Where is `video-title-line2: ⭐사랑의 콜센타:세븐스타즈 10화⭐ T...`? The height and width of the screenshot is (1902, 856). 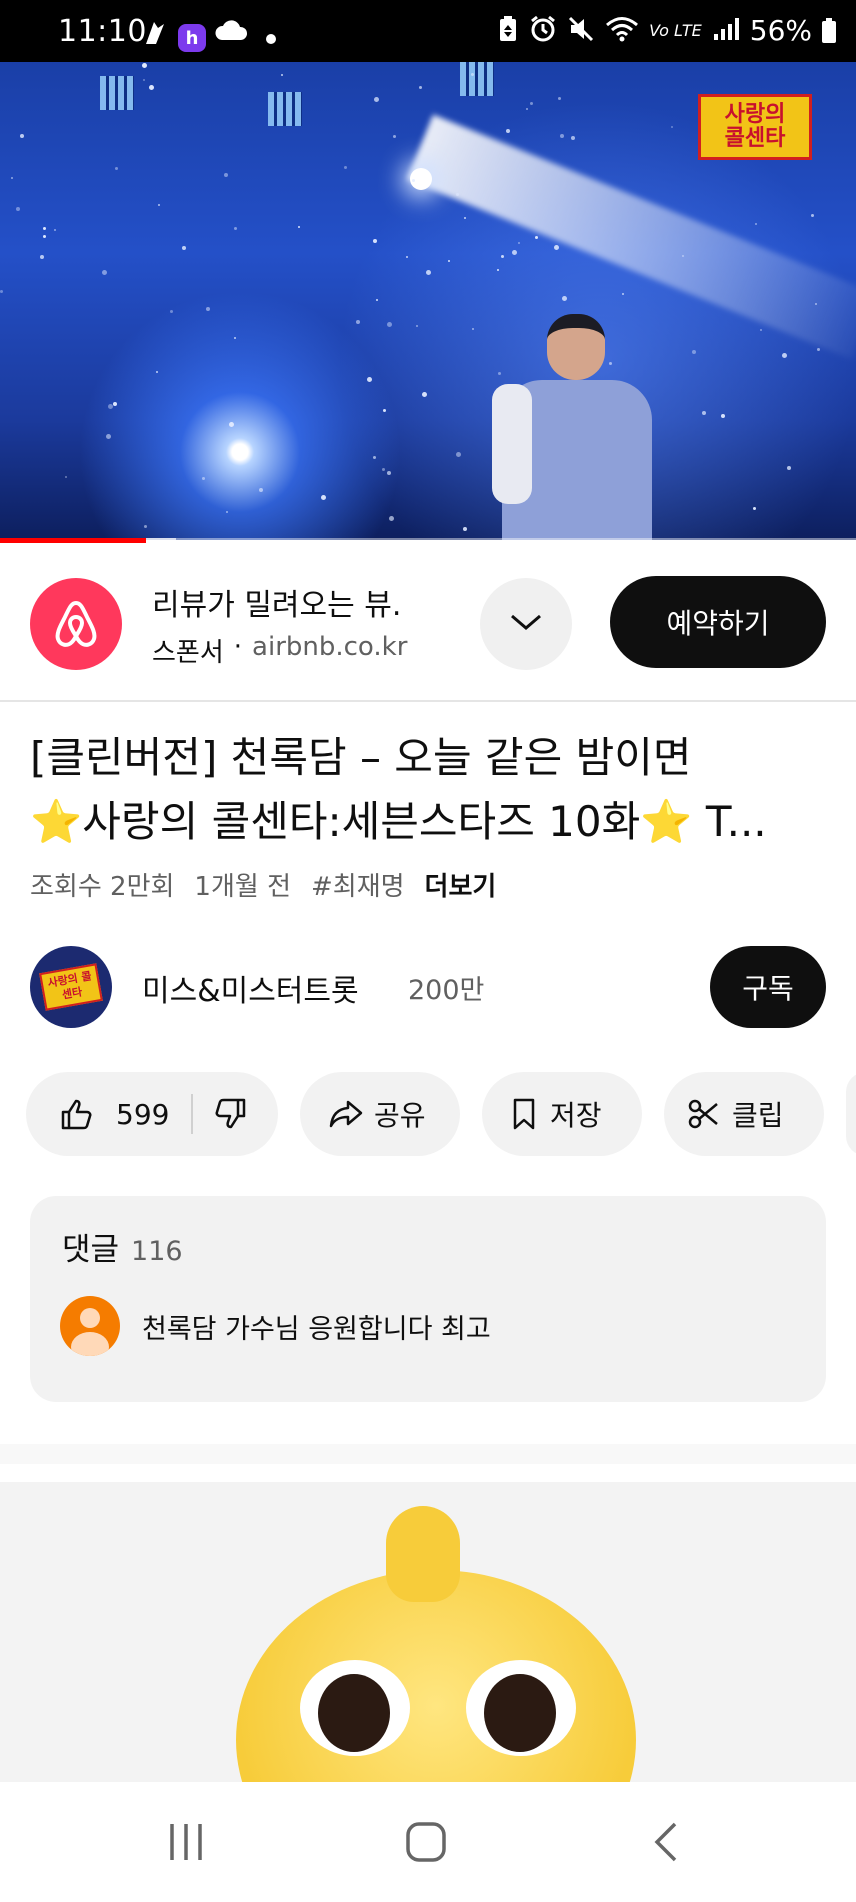
video-title-line2: ⭐사랑의 콜센타:세븐스타즈 10화⭐ T... is located at coordinates (430, 822).